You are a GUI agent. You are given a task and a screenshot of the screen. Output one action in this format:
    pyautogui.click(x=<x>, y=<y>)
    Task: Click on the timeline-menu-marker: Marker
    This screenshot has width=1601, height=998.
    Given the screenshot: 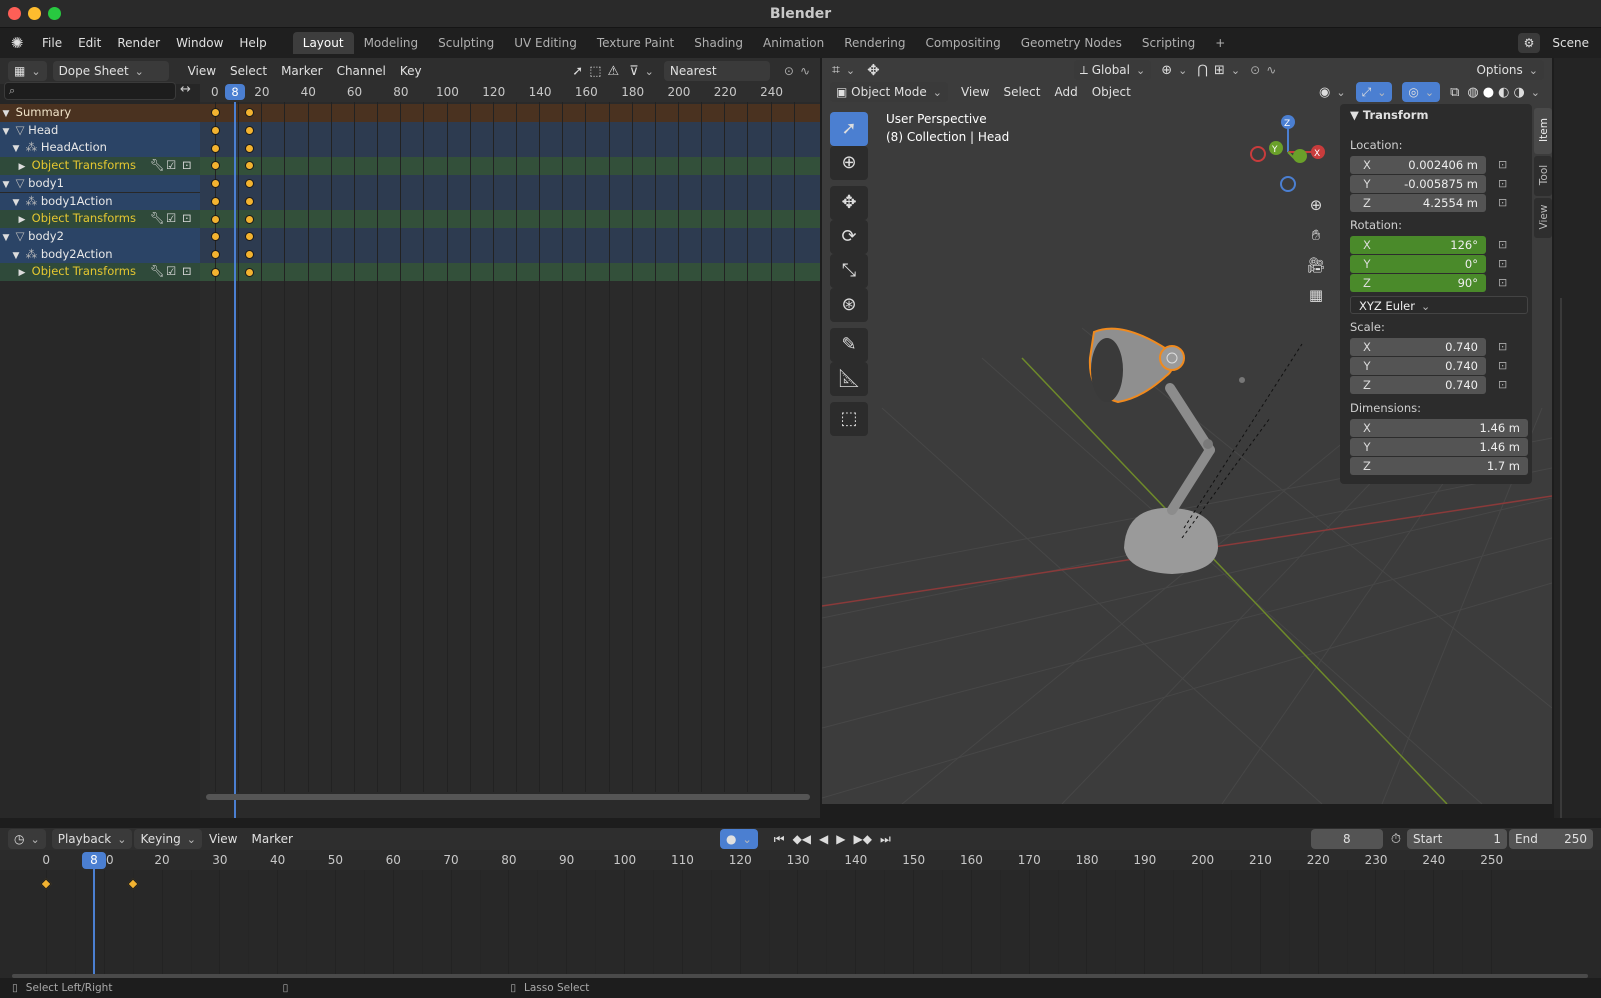 What is the action you would take?
    pyautogui.click(x=271, y=839)
    